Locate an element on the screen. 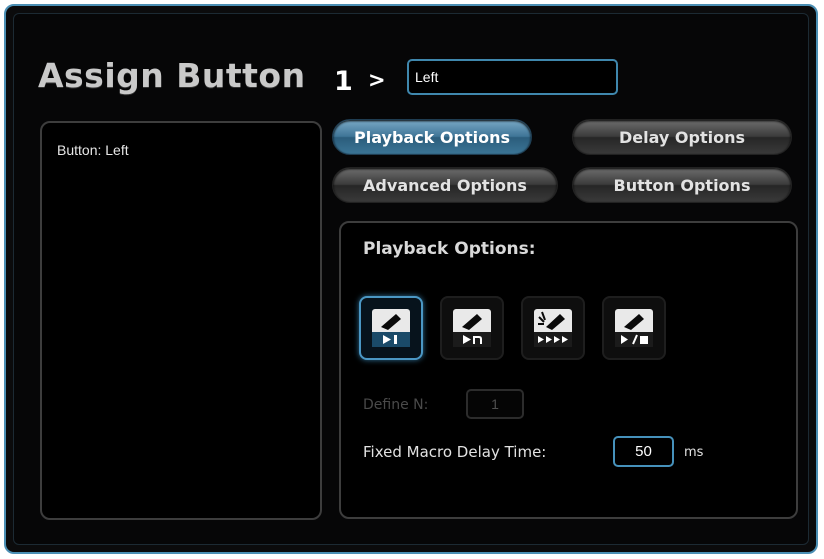 The width and height of the screenshot is (824, 559). define-n-input is located at coordinates (495, 404).